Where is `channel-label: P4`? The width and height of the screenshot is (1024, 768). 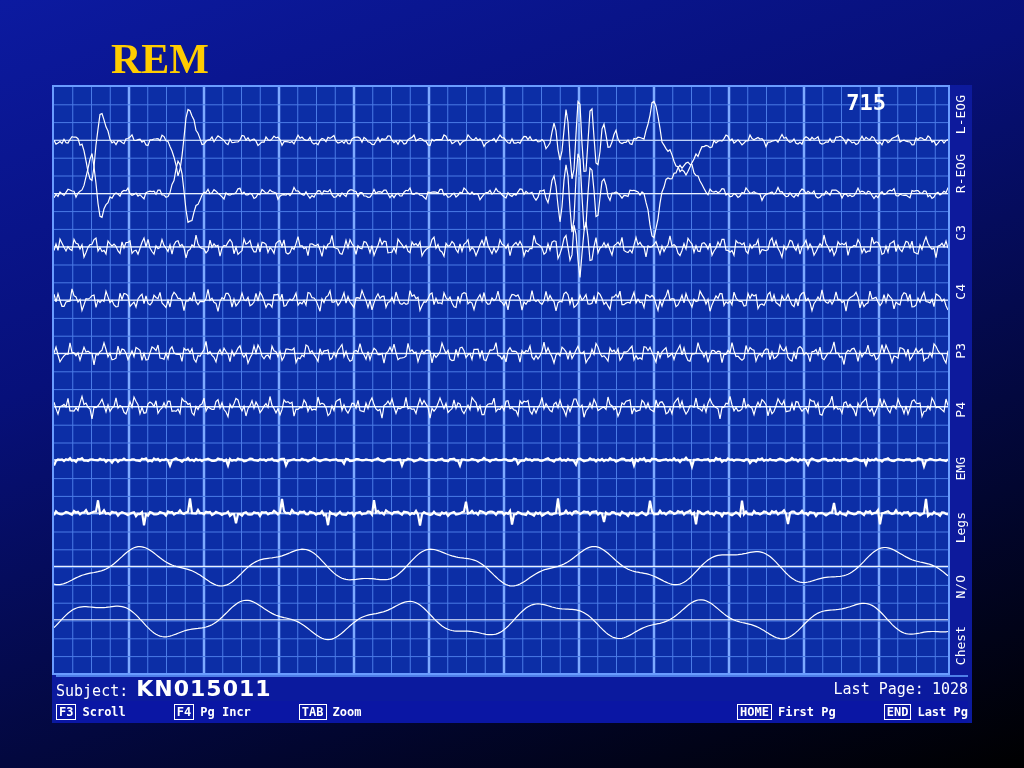 channel-label: P4 is located at coordinates (961, 409).